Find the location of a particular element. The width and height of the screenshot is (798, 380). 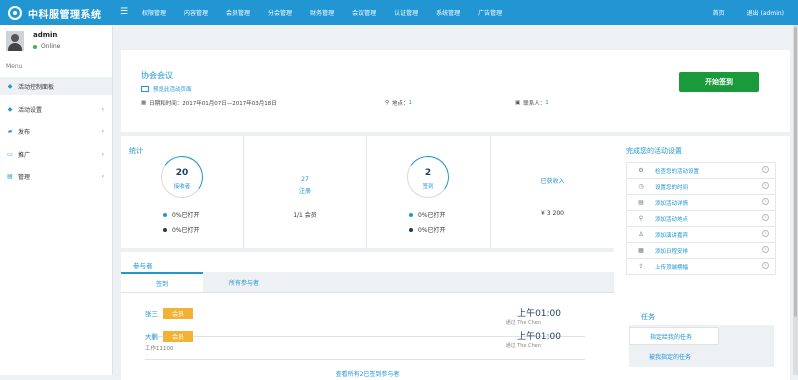

user-icon: ♙ is located at coordinates (641, 234).